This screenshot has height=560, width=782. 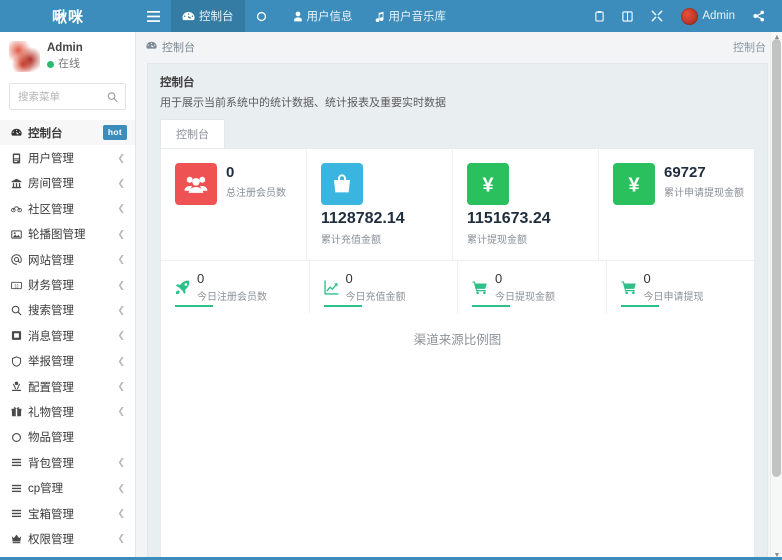 I want to click on fullscreen-button, so click(x=657, y=16).